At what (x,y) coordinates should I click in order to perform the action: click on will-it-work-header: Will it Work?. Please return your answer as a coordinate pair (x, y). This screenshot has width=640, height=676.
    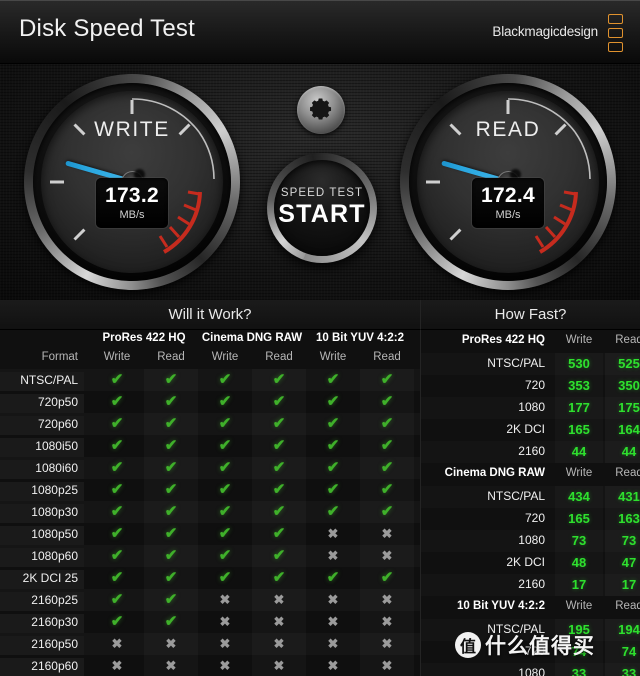
    Looking at the image, I should click on (210, 315).